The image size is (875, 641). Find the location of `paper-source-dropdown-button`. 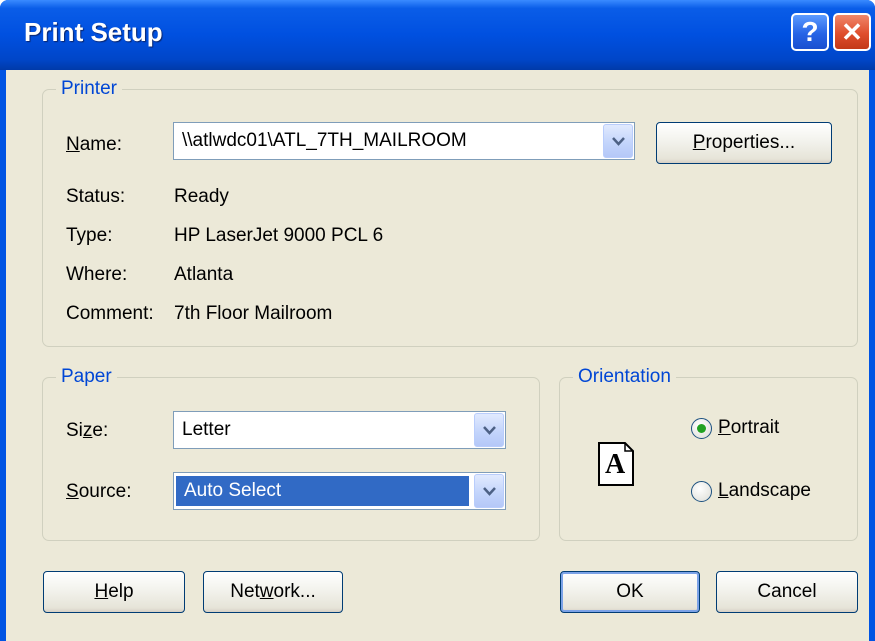

paper-source-dropdown-button is located at coordinates (489, 491).